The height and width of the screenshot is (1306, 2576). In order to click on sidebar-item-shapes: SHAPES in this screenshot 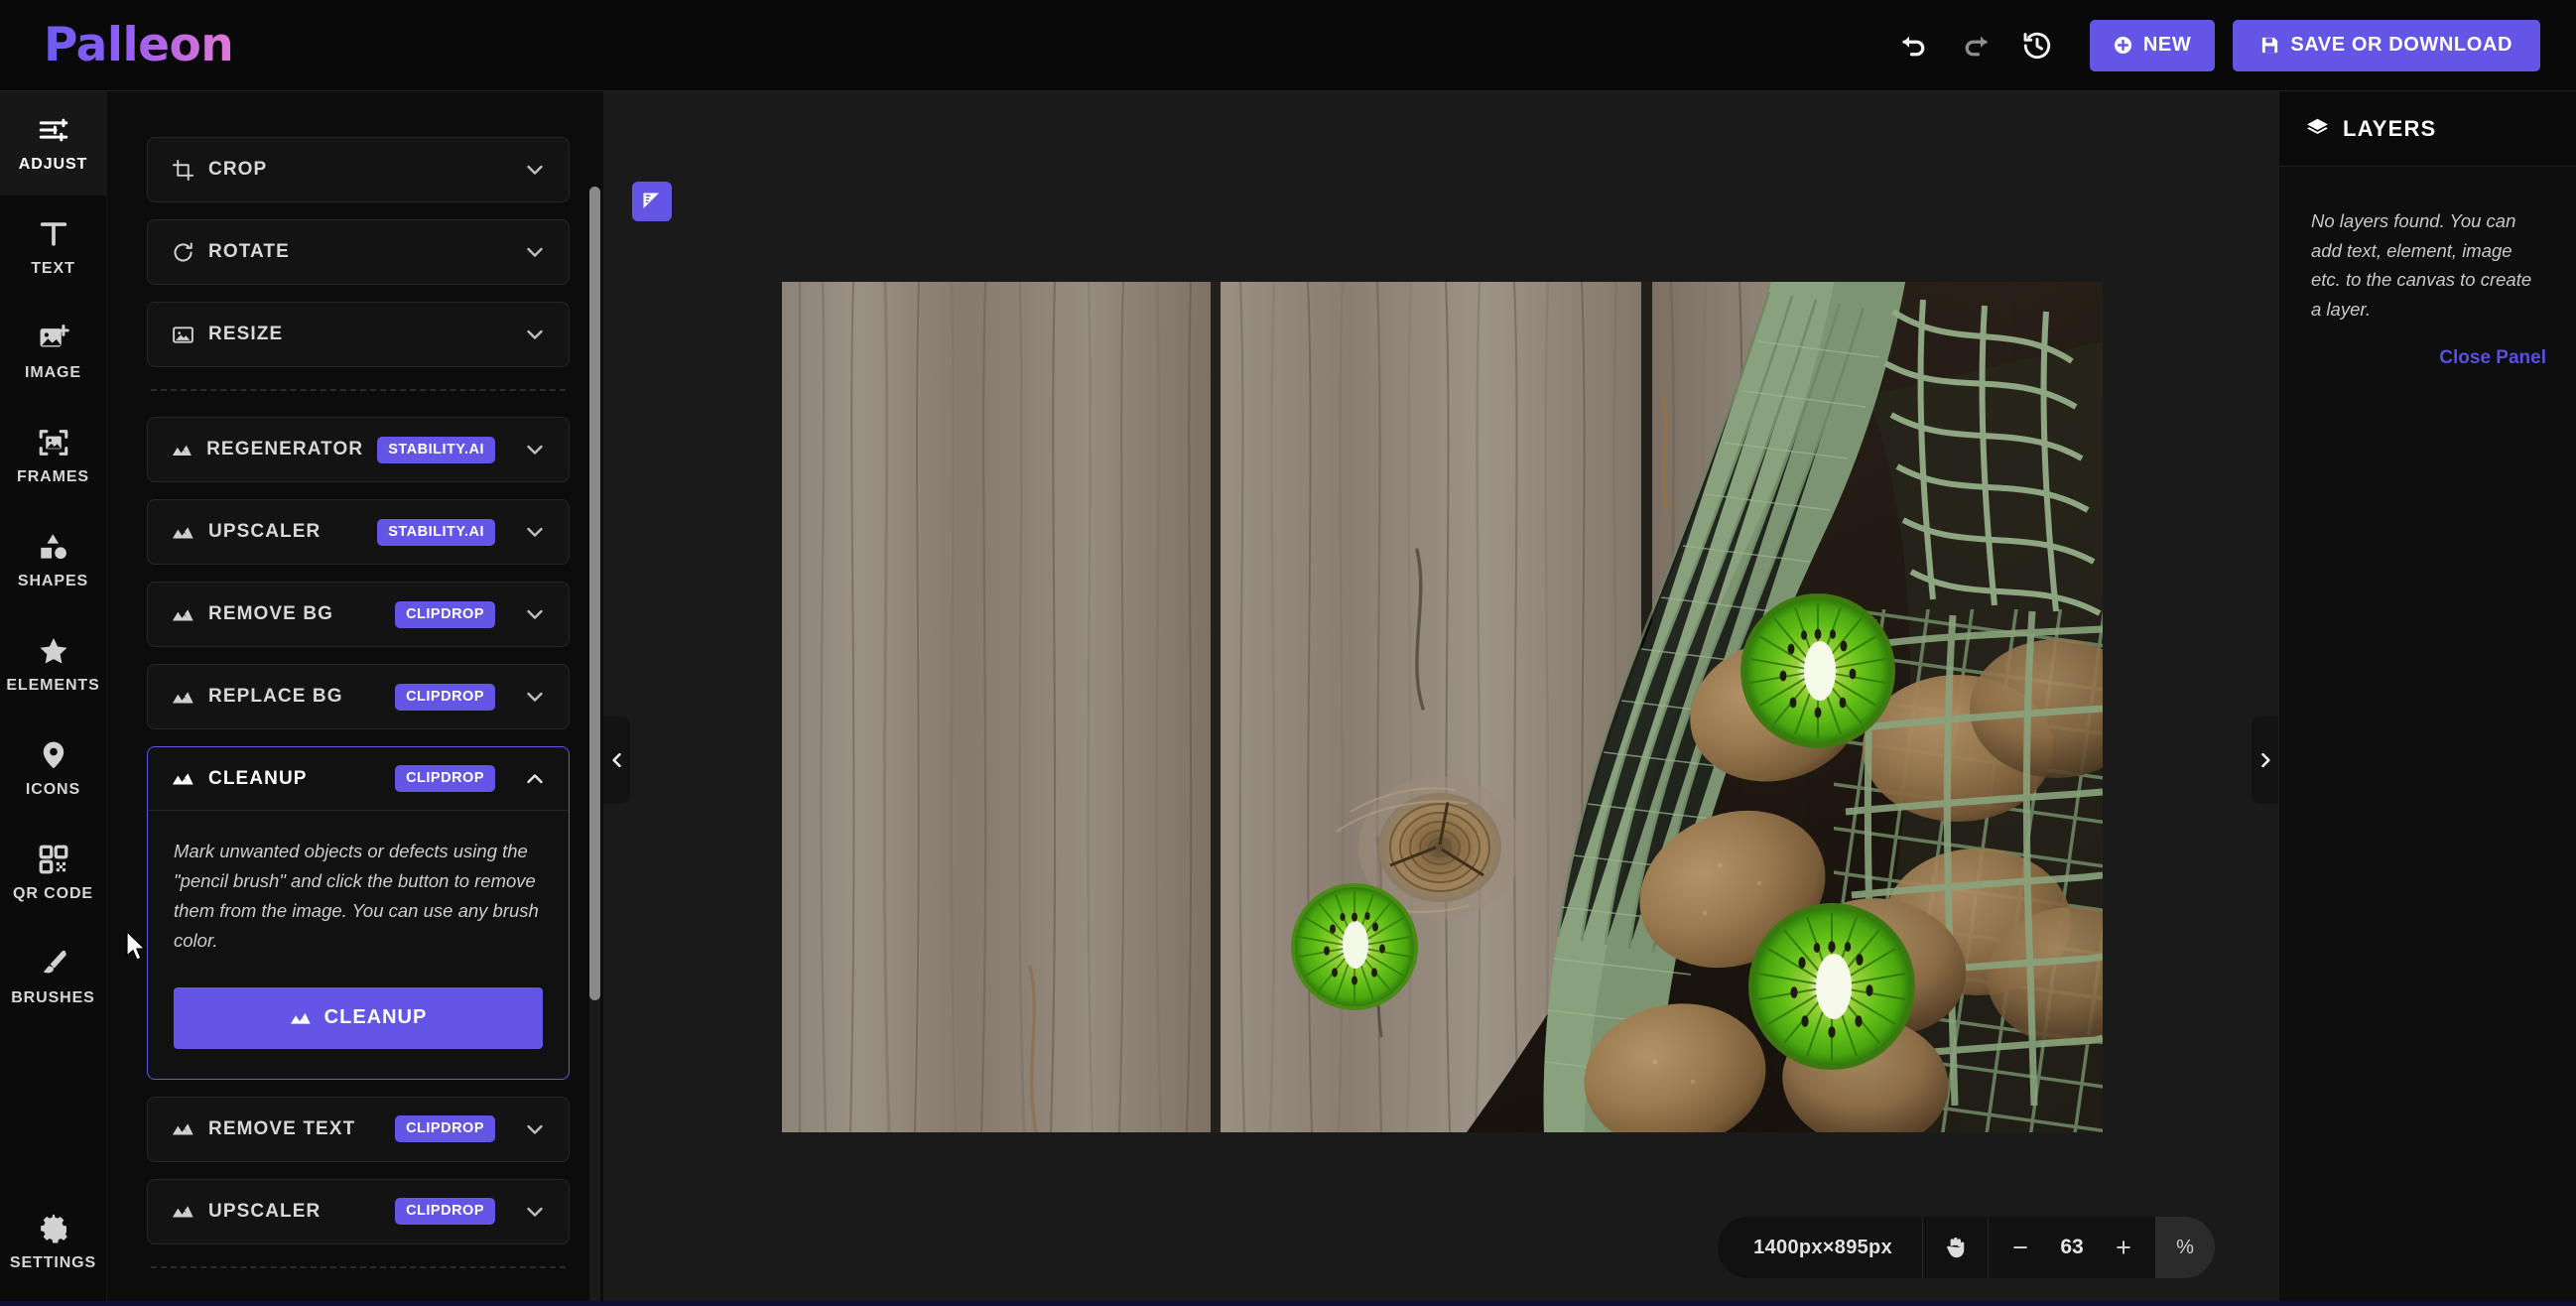, I will do `click(54, 560)`.